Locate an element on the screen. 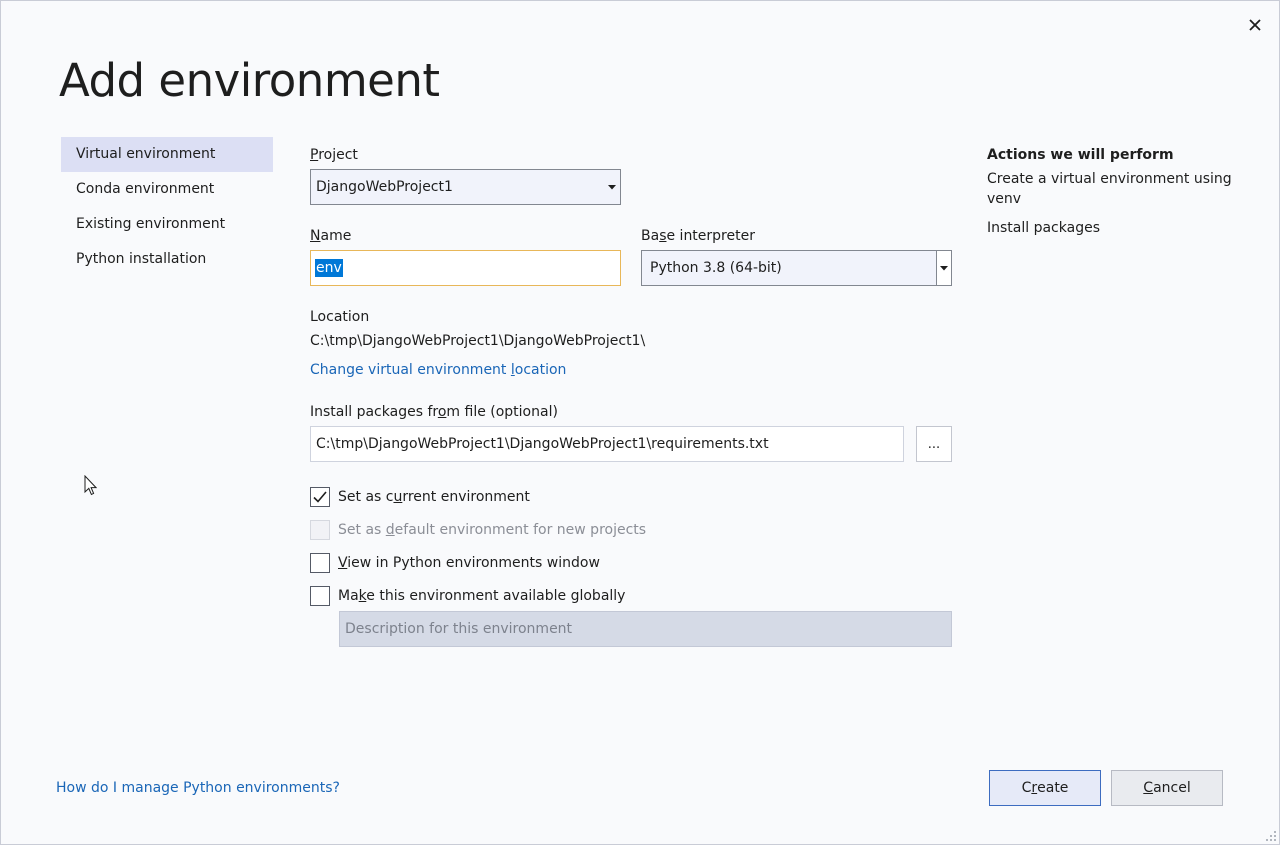 This screenshot has height=845, width=1280. change-location-link-pre: Change virtual environment is located at coordinates (410, 370).